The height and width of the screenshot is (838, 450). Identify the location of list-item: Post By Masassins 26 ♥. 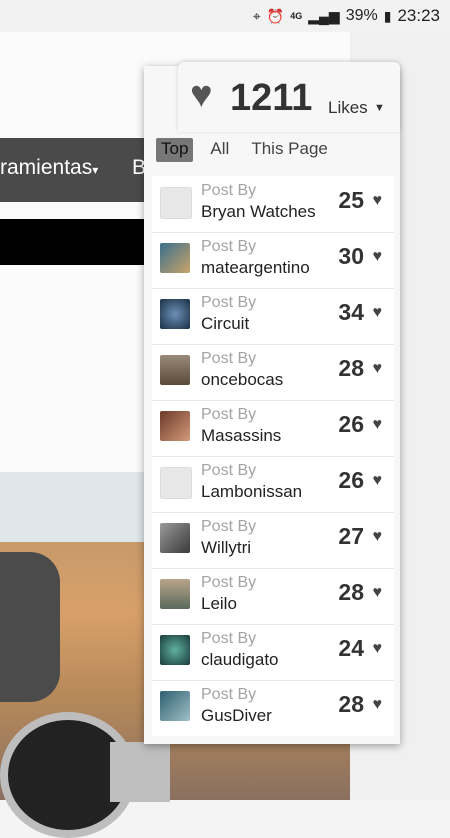
(273, 428).